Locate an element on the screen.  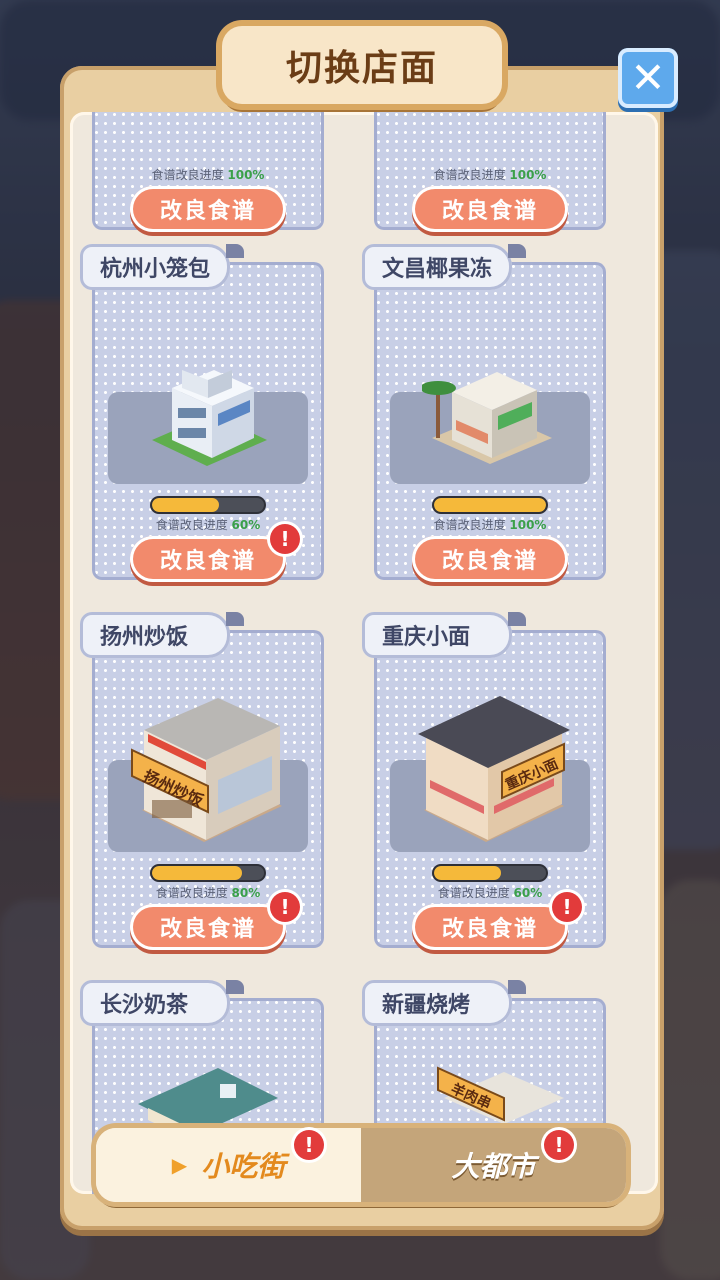
store-name: 长沙奶茶 is located at coordinates (162, 1003).